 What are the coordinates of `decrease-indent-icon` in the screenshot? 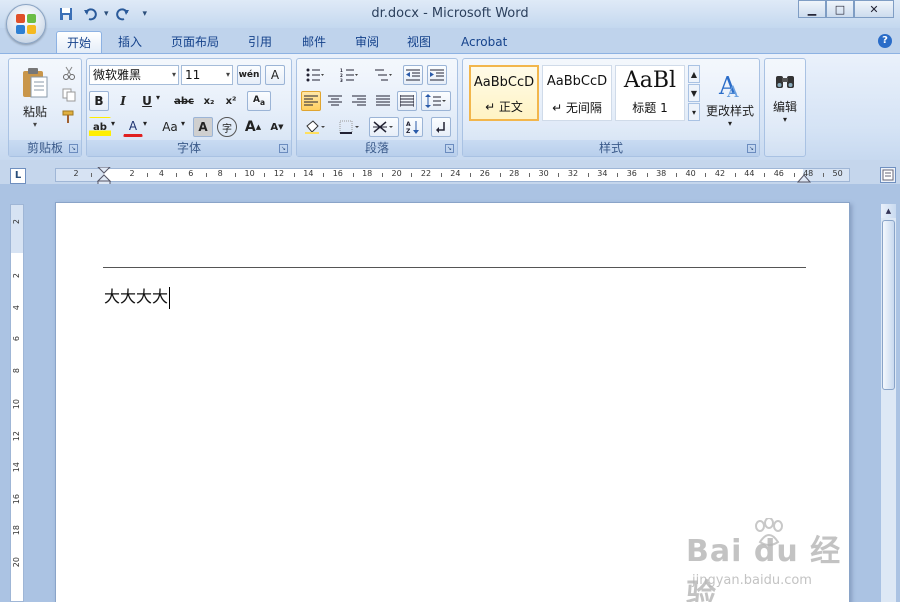 It's located at (413, 75).